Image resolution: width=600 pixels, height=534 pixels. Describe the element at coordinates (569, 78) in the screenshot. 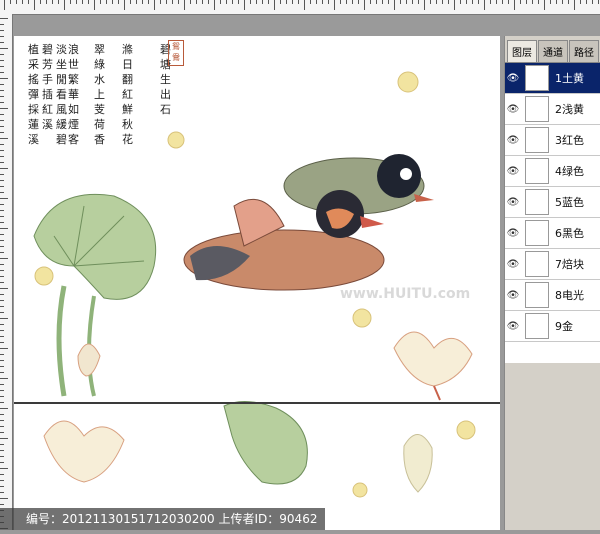

I see `layer-name: 1土黄` at that location.